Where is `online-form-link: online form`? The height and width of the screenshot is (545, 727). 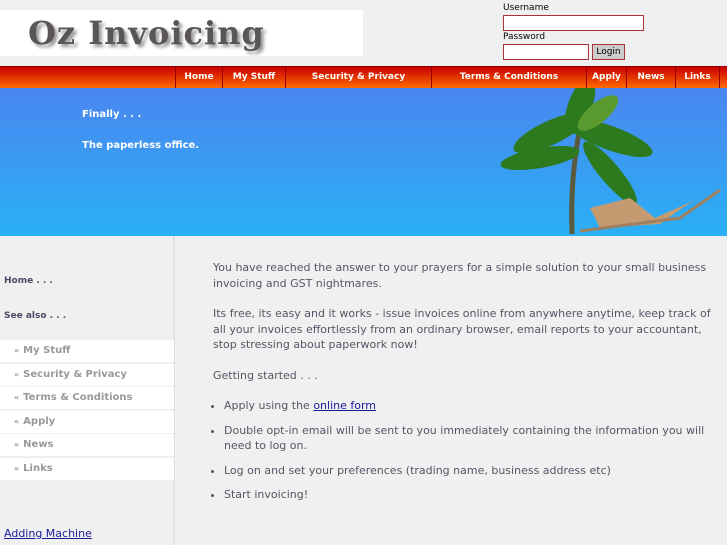 online-form-link: online form is located at coordinates (344, 405).